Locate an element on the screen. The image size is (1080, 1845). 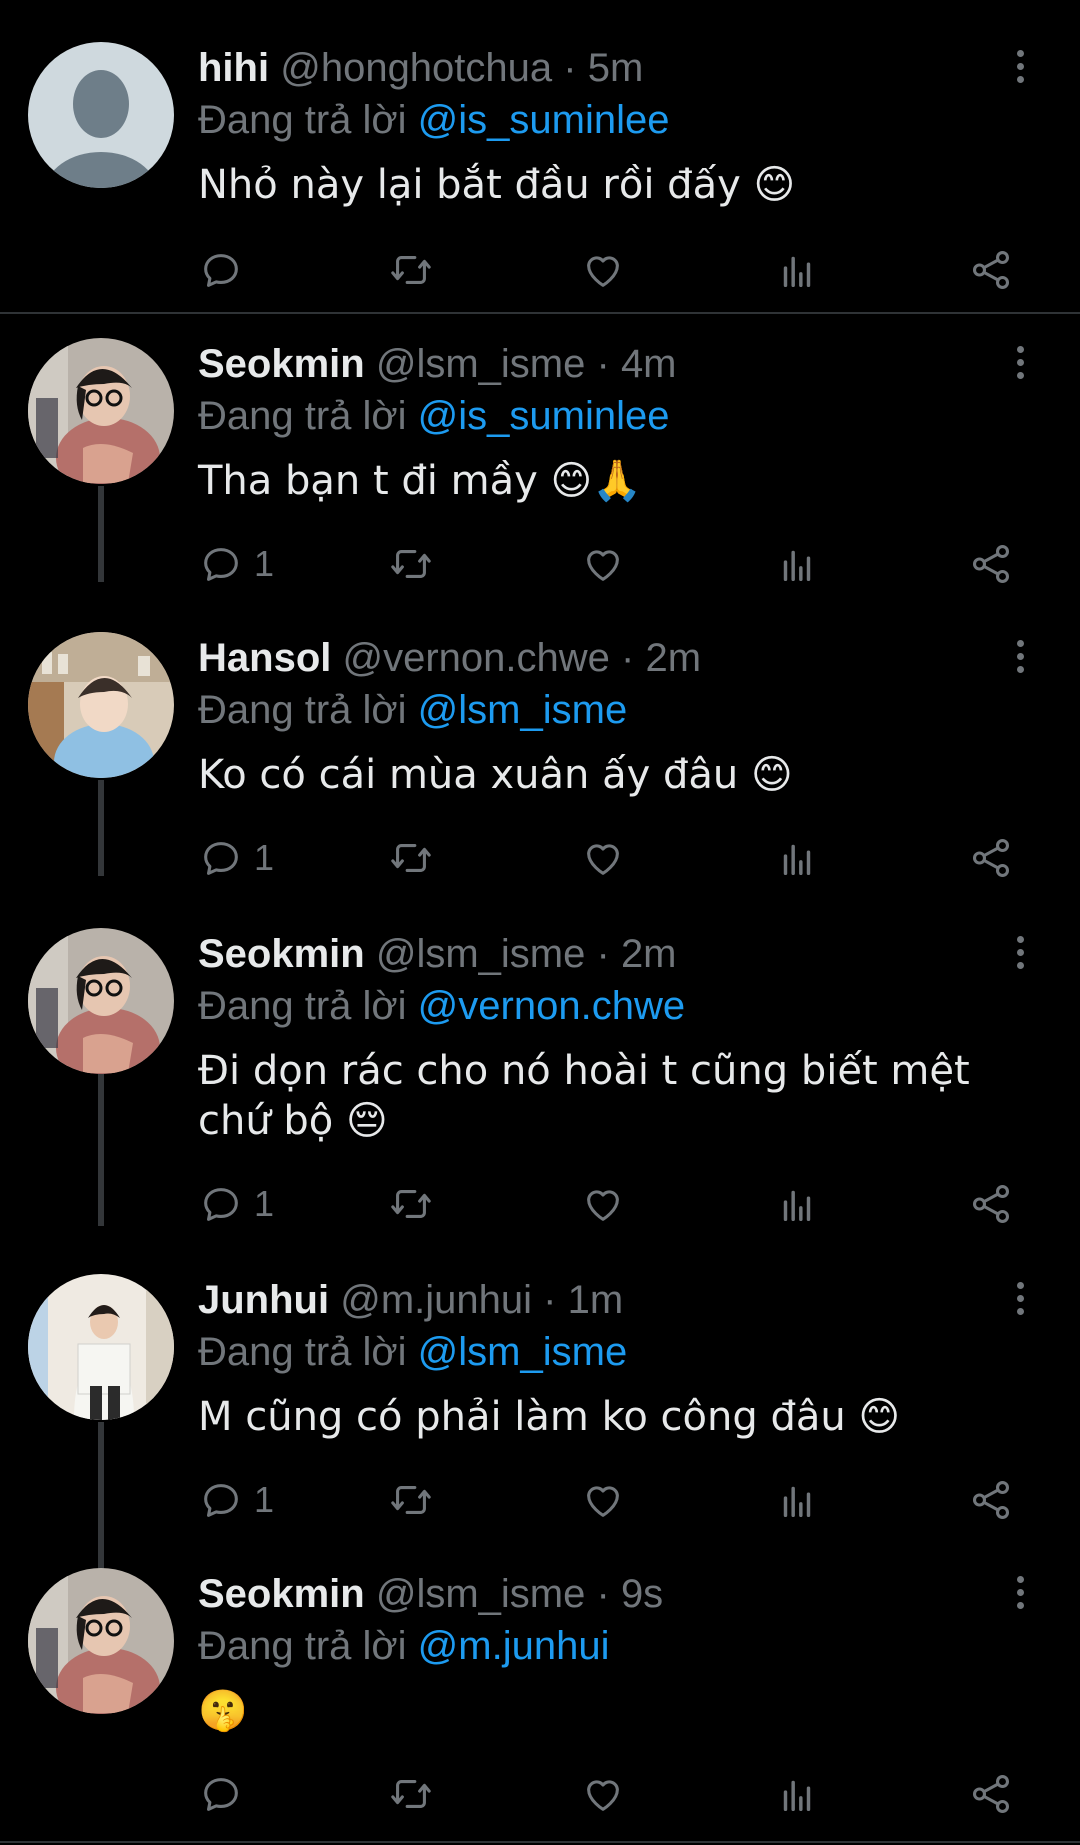
user-handle: @m.junhui is located at coordinates (436, 1300).